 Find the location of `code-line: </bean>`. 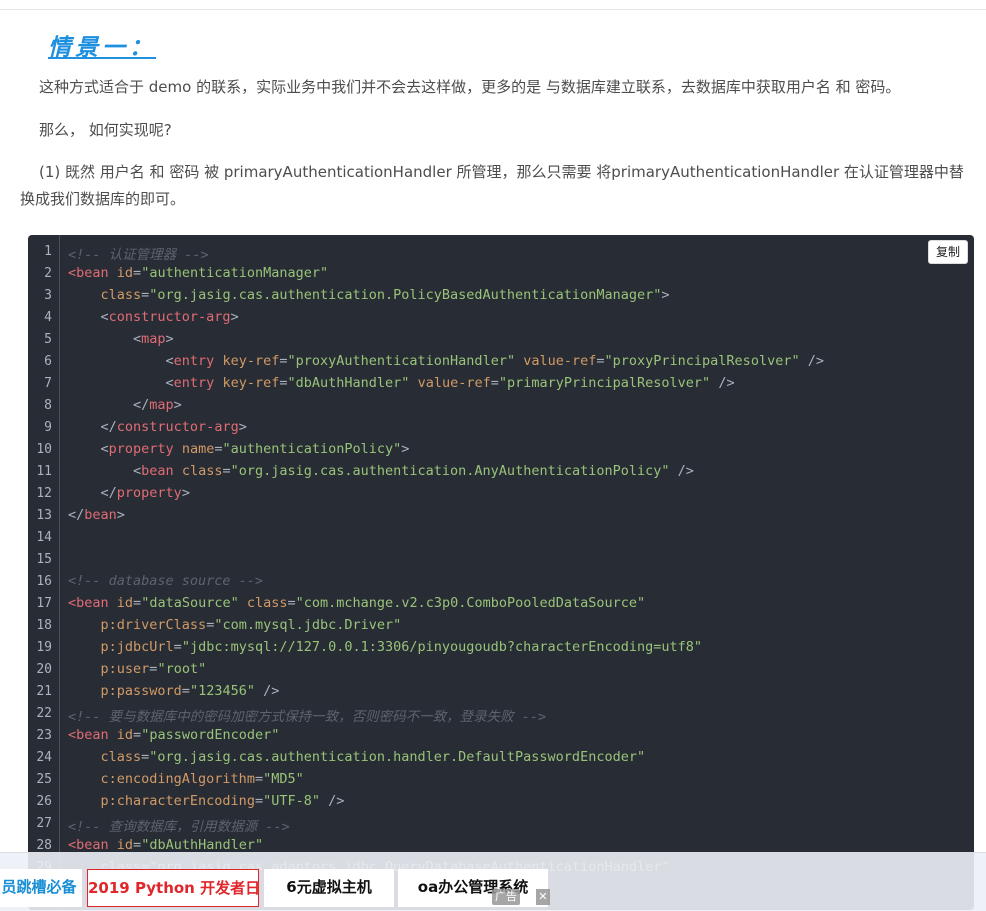

code-line: </bean> is located at coordinates (96, 515).